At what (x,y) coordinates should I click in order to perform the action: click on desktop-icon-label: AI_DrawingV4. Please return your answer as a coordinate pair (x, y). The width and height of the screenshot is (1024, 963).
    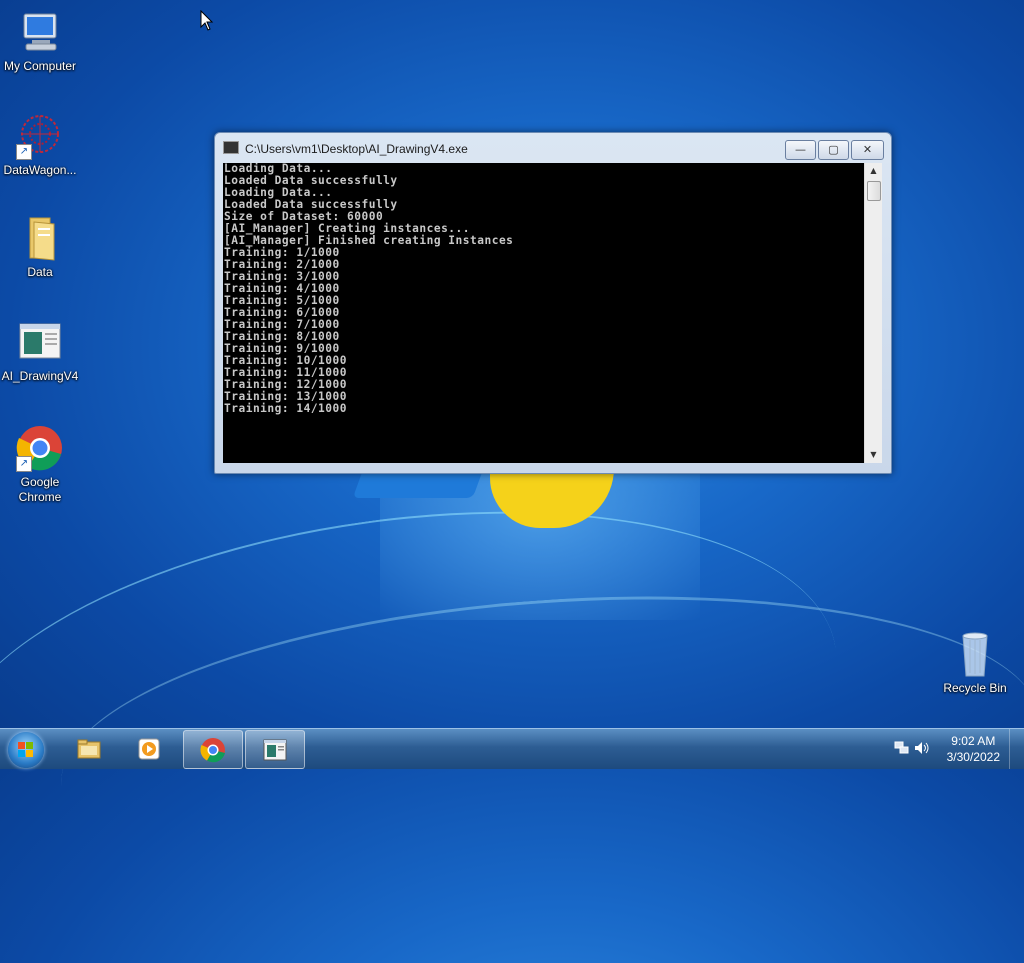
    Looking at the image, I should click on (40, 376).